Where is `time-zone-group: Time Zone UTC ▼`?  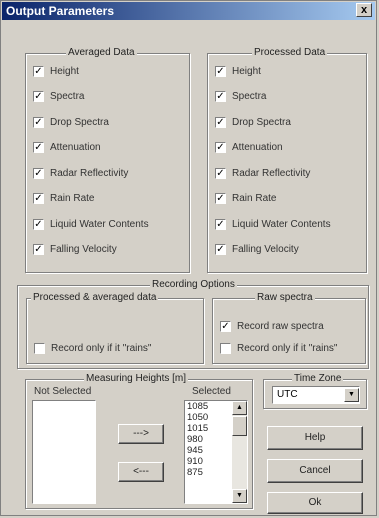 time-zone-group: Time Zone UTC ▼ is located at coordinates (315, 391).